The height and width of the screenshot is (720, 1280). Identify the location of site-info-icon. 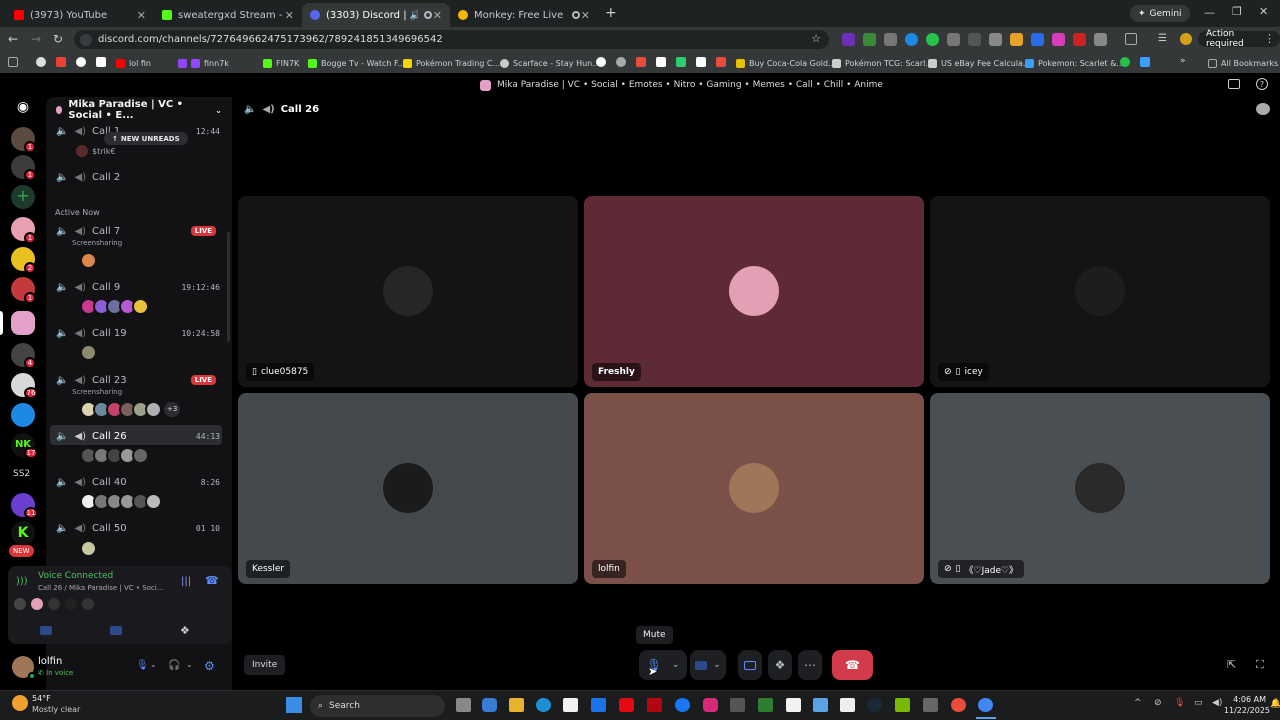
(86, 40).